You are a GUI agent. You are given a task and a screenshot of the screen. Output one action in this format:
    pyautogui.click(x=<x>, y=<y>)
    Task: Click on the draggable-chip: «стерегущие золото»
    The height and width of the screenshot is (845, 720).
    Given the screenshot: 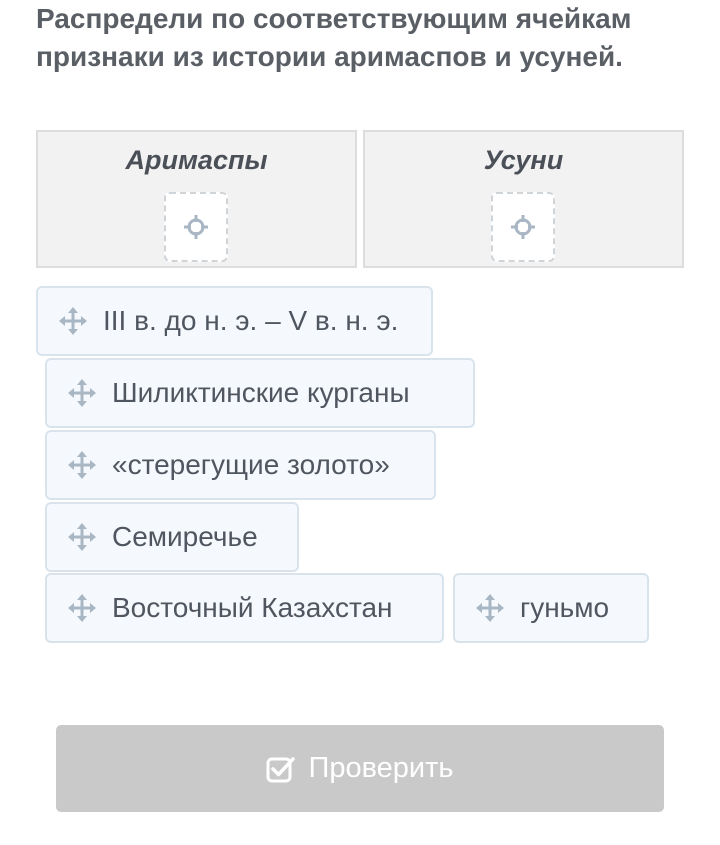 What is the action you would take?
    pyautogui.click(x=240, y=465)
    